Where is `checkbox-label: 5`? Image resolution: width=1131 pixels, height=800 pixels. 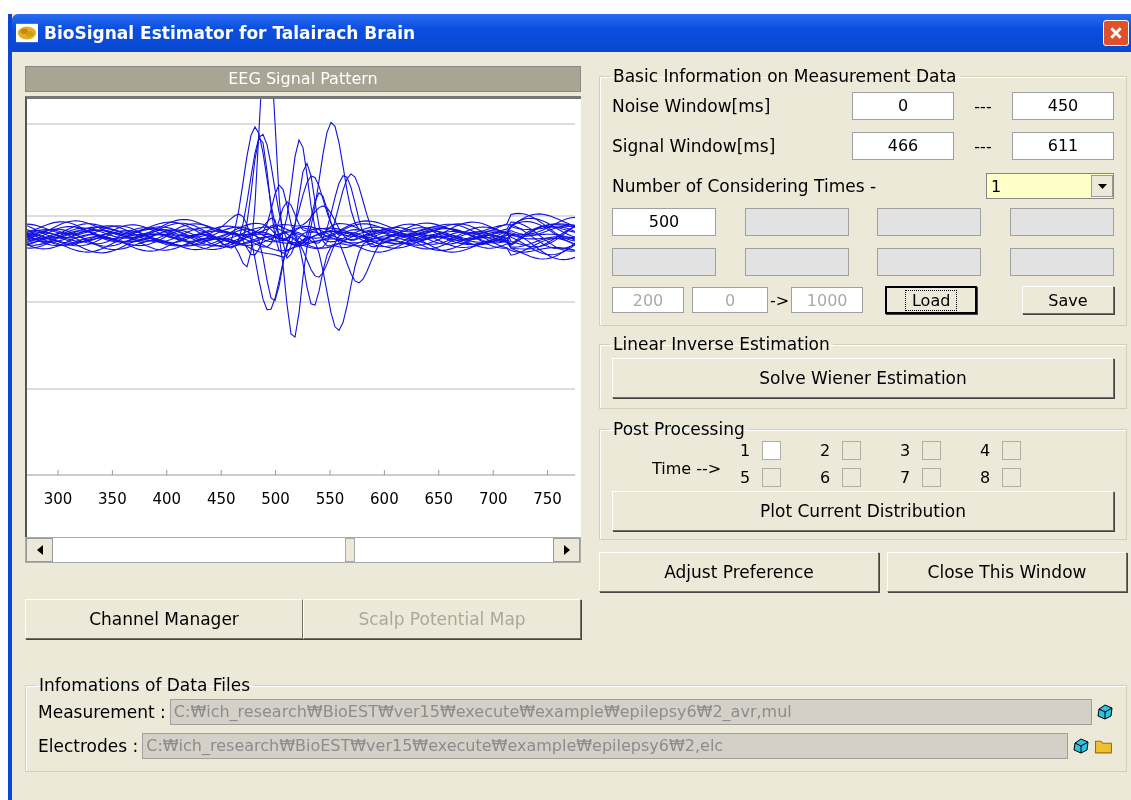 checkbox-label: 5 is located at coordinates (746, 477).